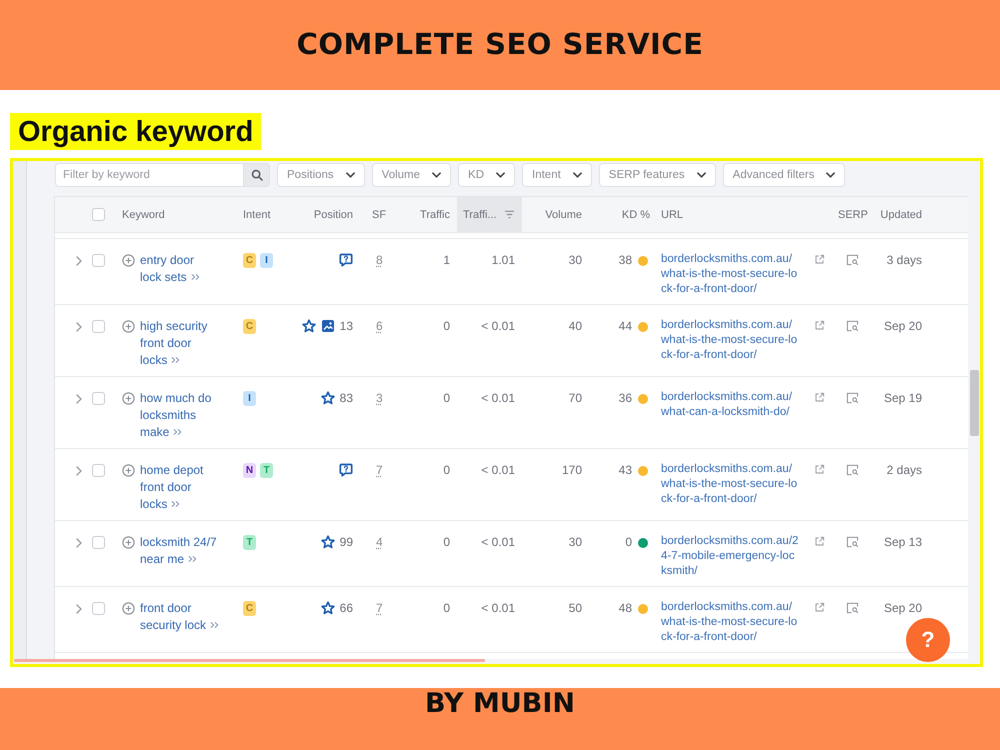  Describe the element at coordinates (346, 398) in the screenshot. I see `position-value: 83` at that location.